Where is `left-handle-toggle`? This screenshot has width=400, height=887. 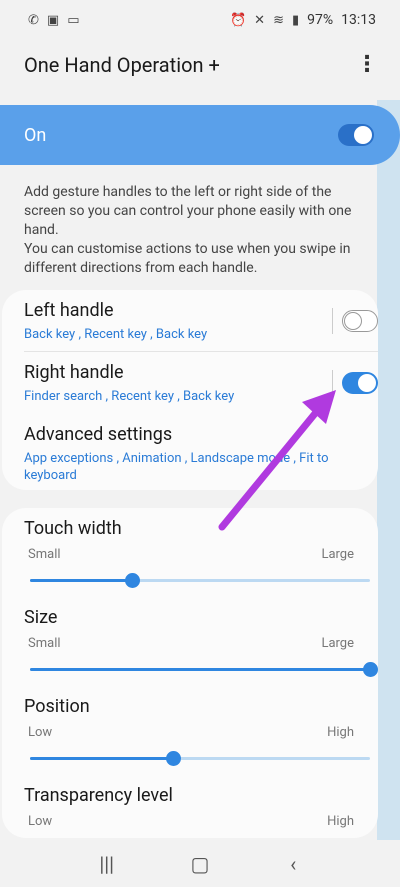 left-handle-toggle is located at coordinates (360, 321).